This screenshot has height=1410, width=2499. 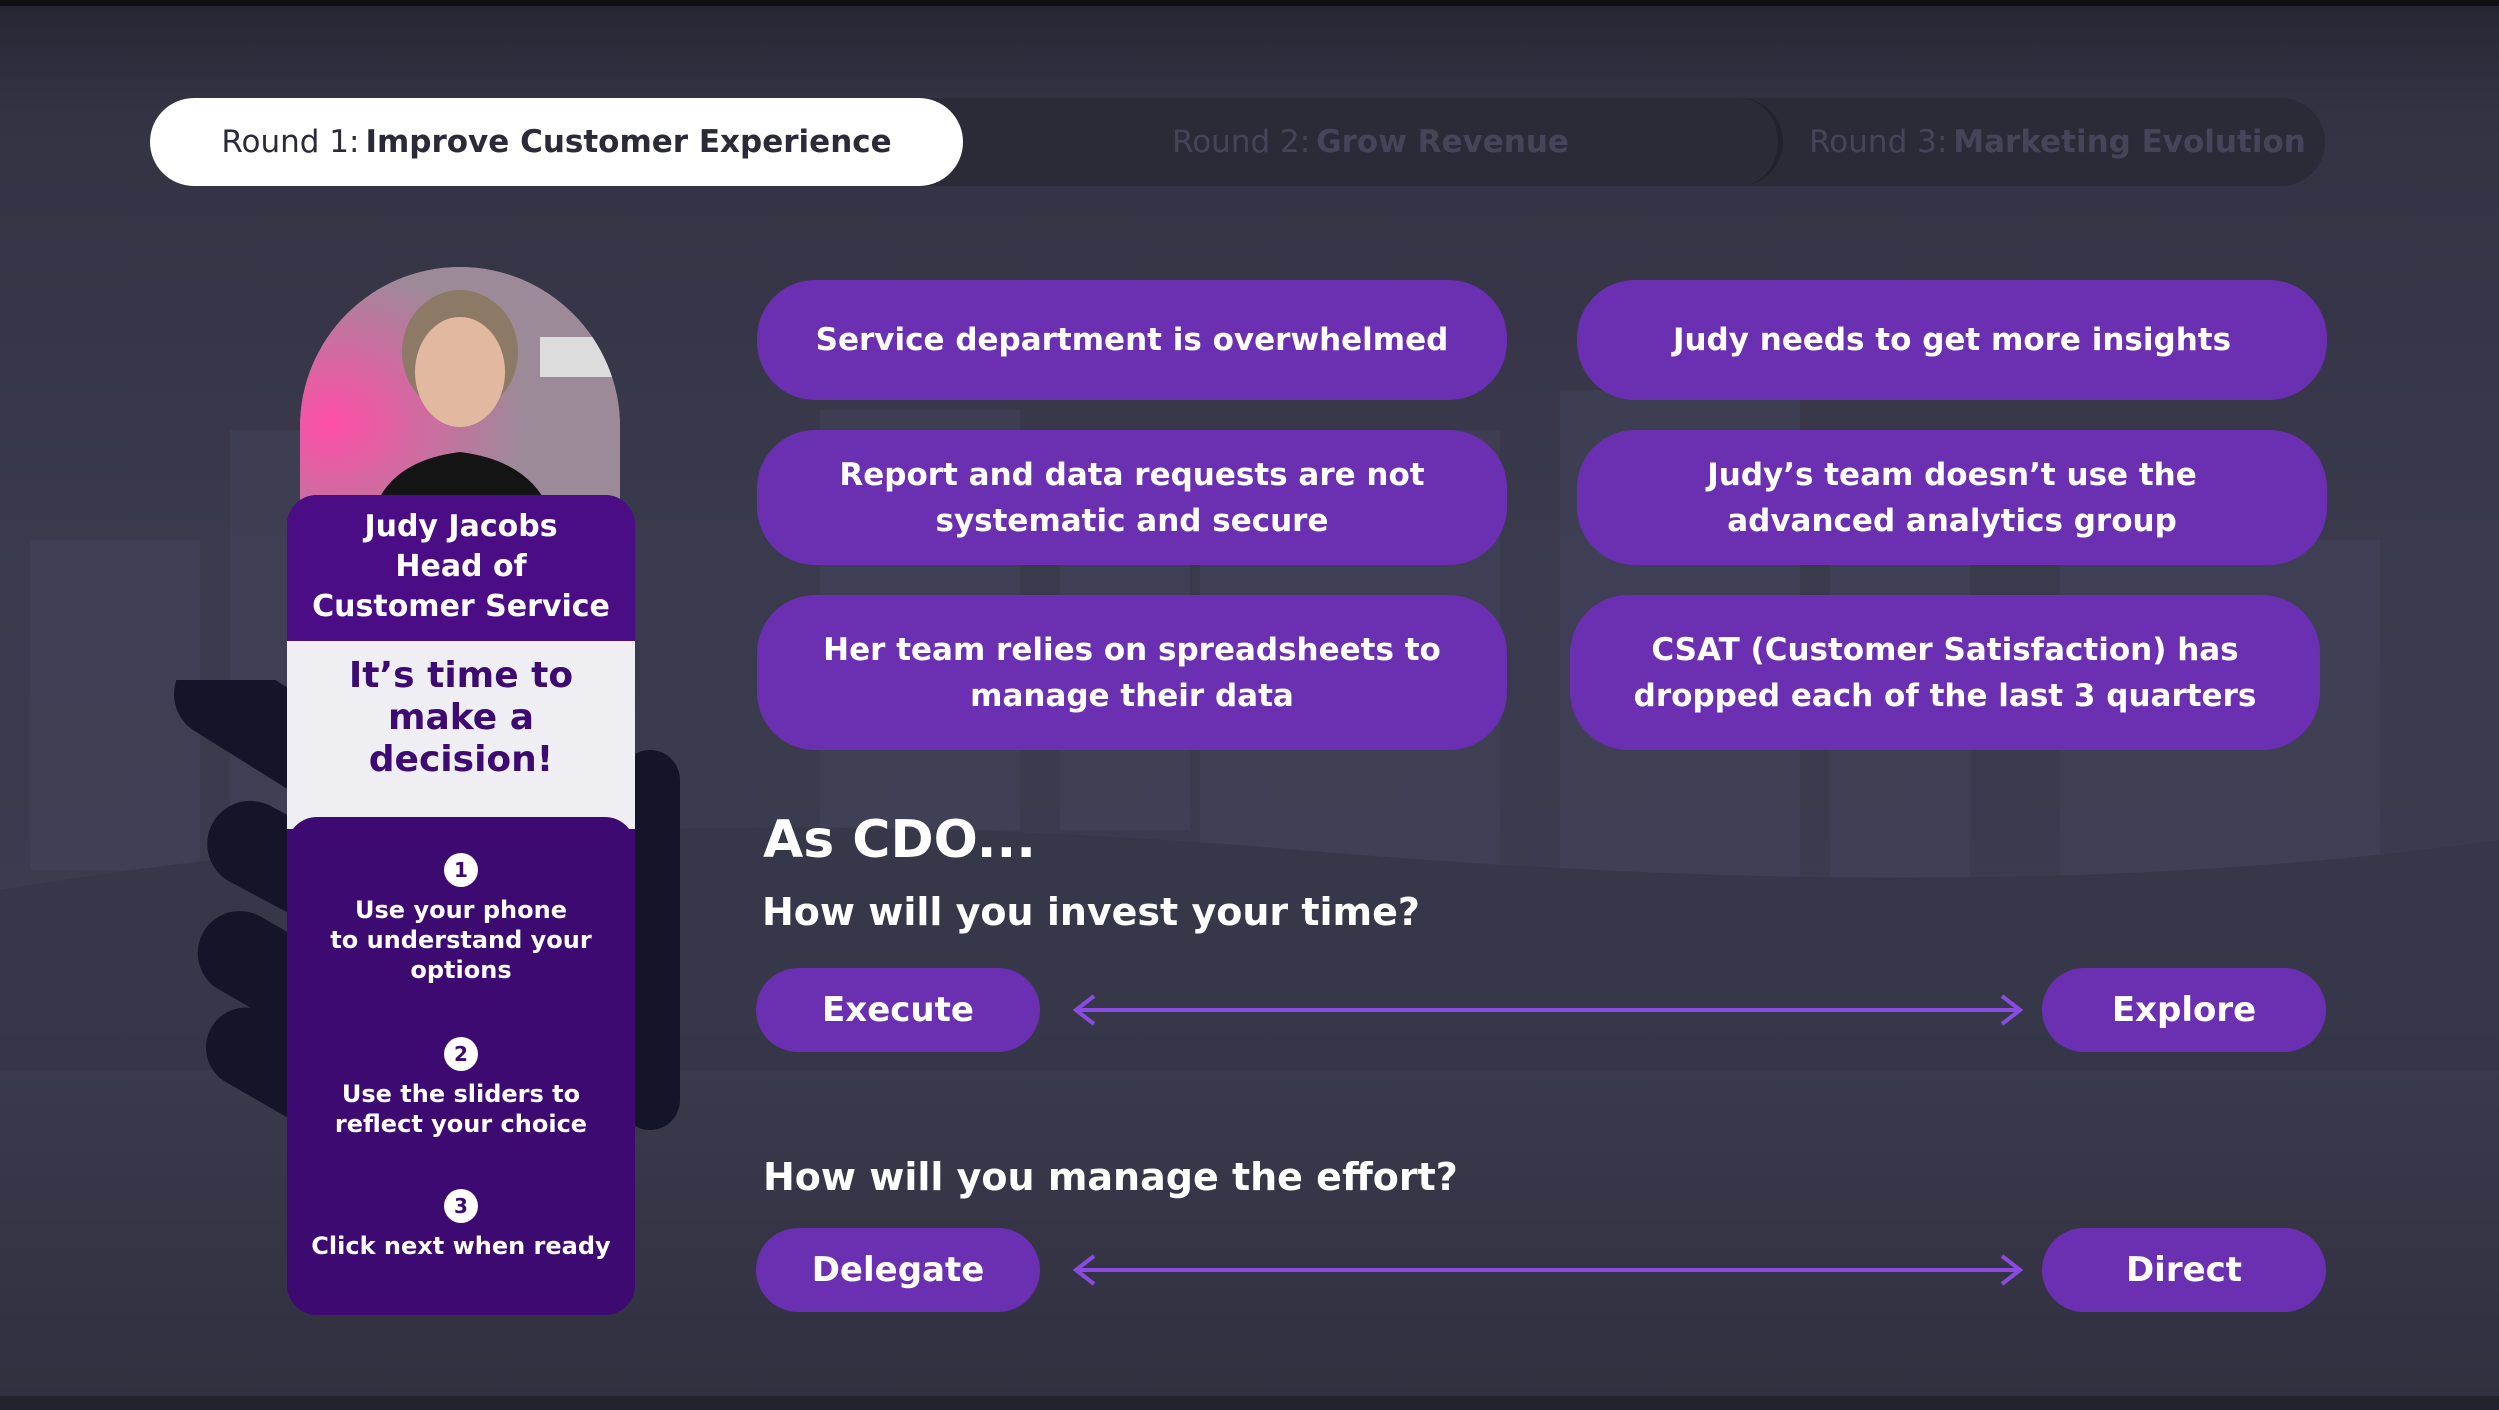 I want to click on issue-pill: Judy needs to get more insights, so click(x=1952, y=340).